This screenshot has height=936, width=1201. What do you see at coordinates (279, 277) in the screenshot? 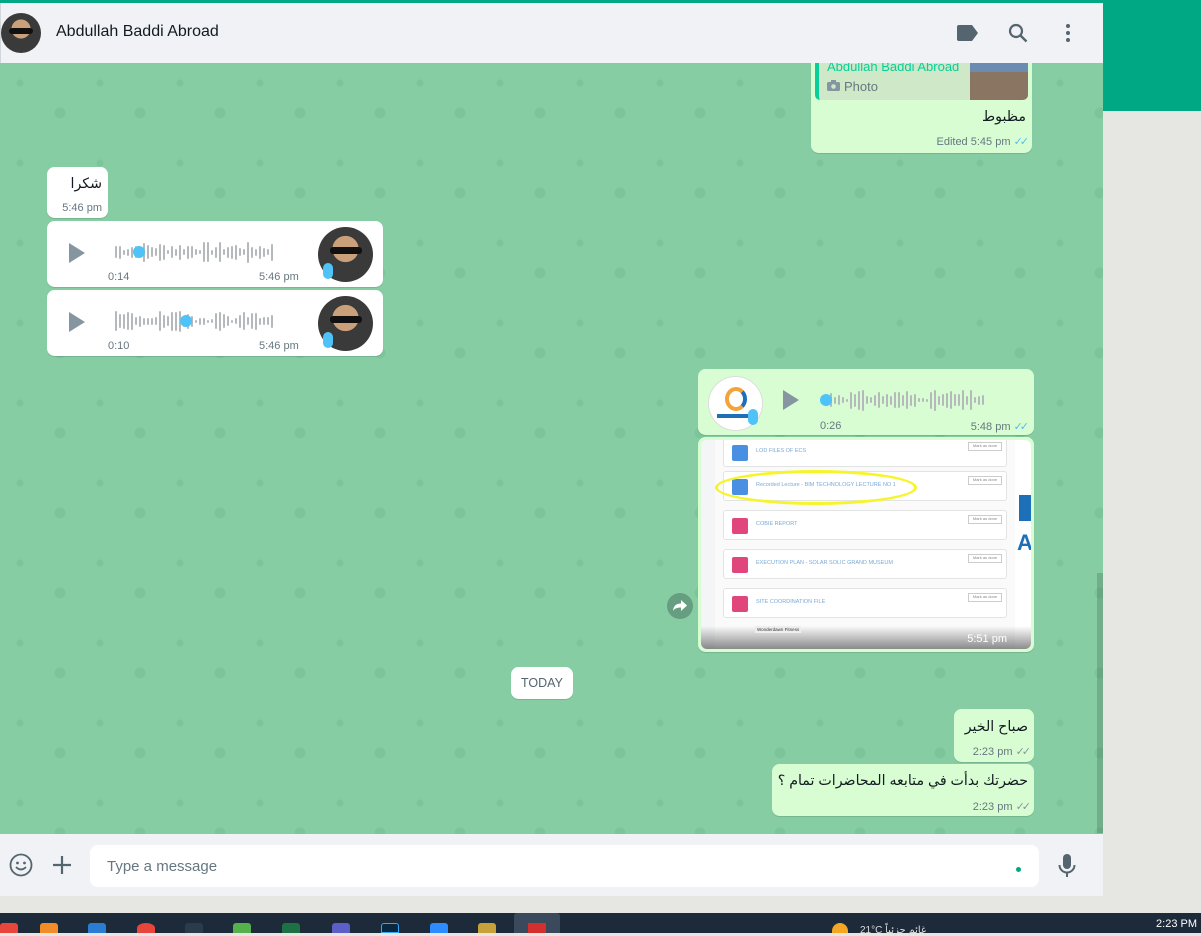
I see `message-time: 5:46 pm` at bounding box center [279, 277].